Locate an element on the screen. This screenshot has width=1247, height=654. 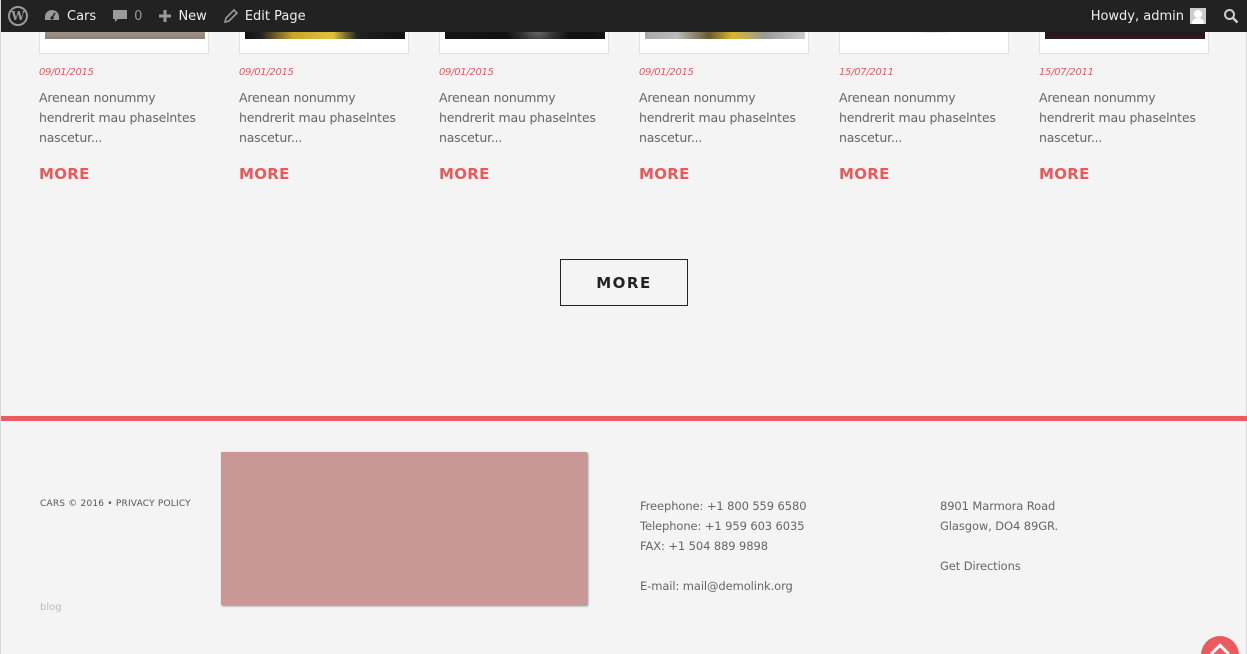
search-icon is located at coordinates (1231, 16).